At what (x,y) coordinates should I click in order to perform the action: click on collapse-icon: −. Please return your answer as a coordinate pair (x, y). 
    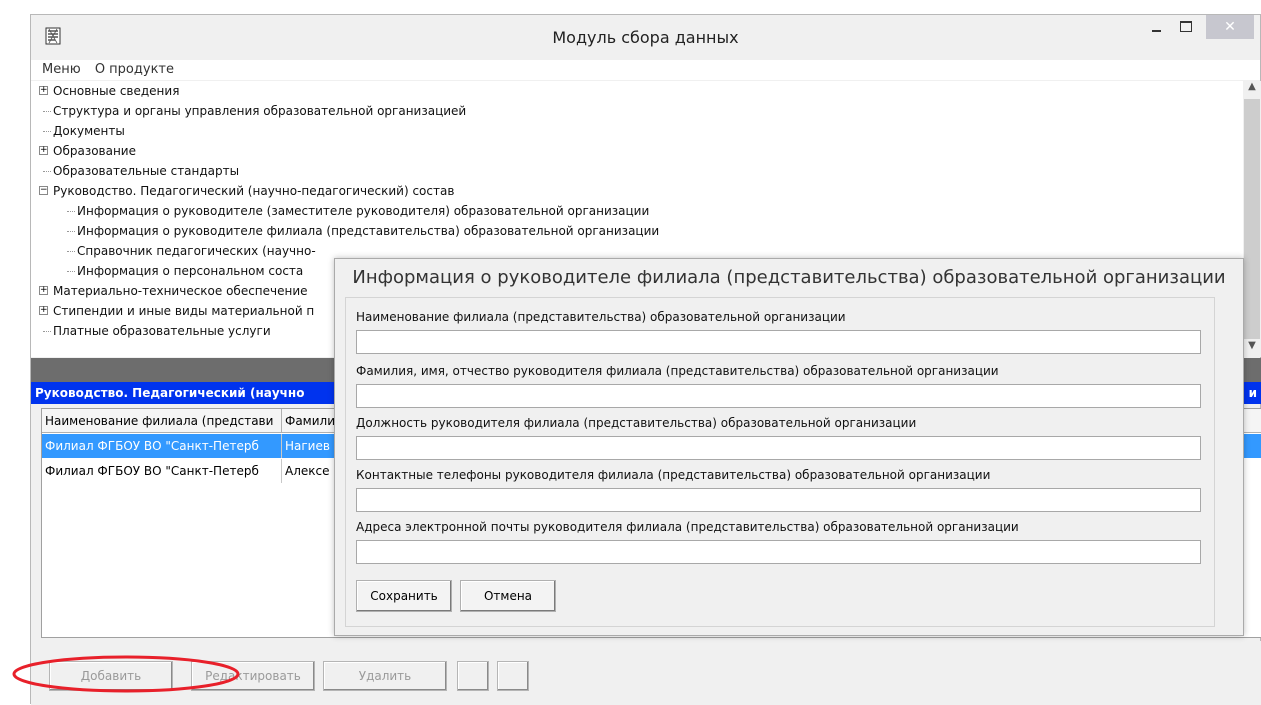
    Looking at the image, I should click on (43, 190).